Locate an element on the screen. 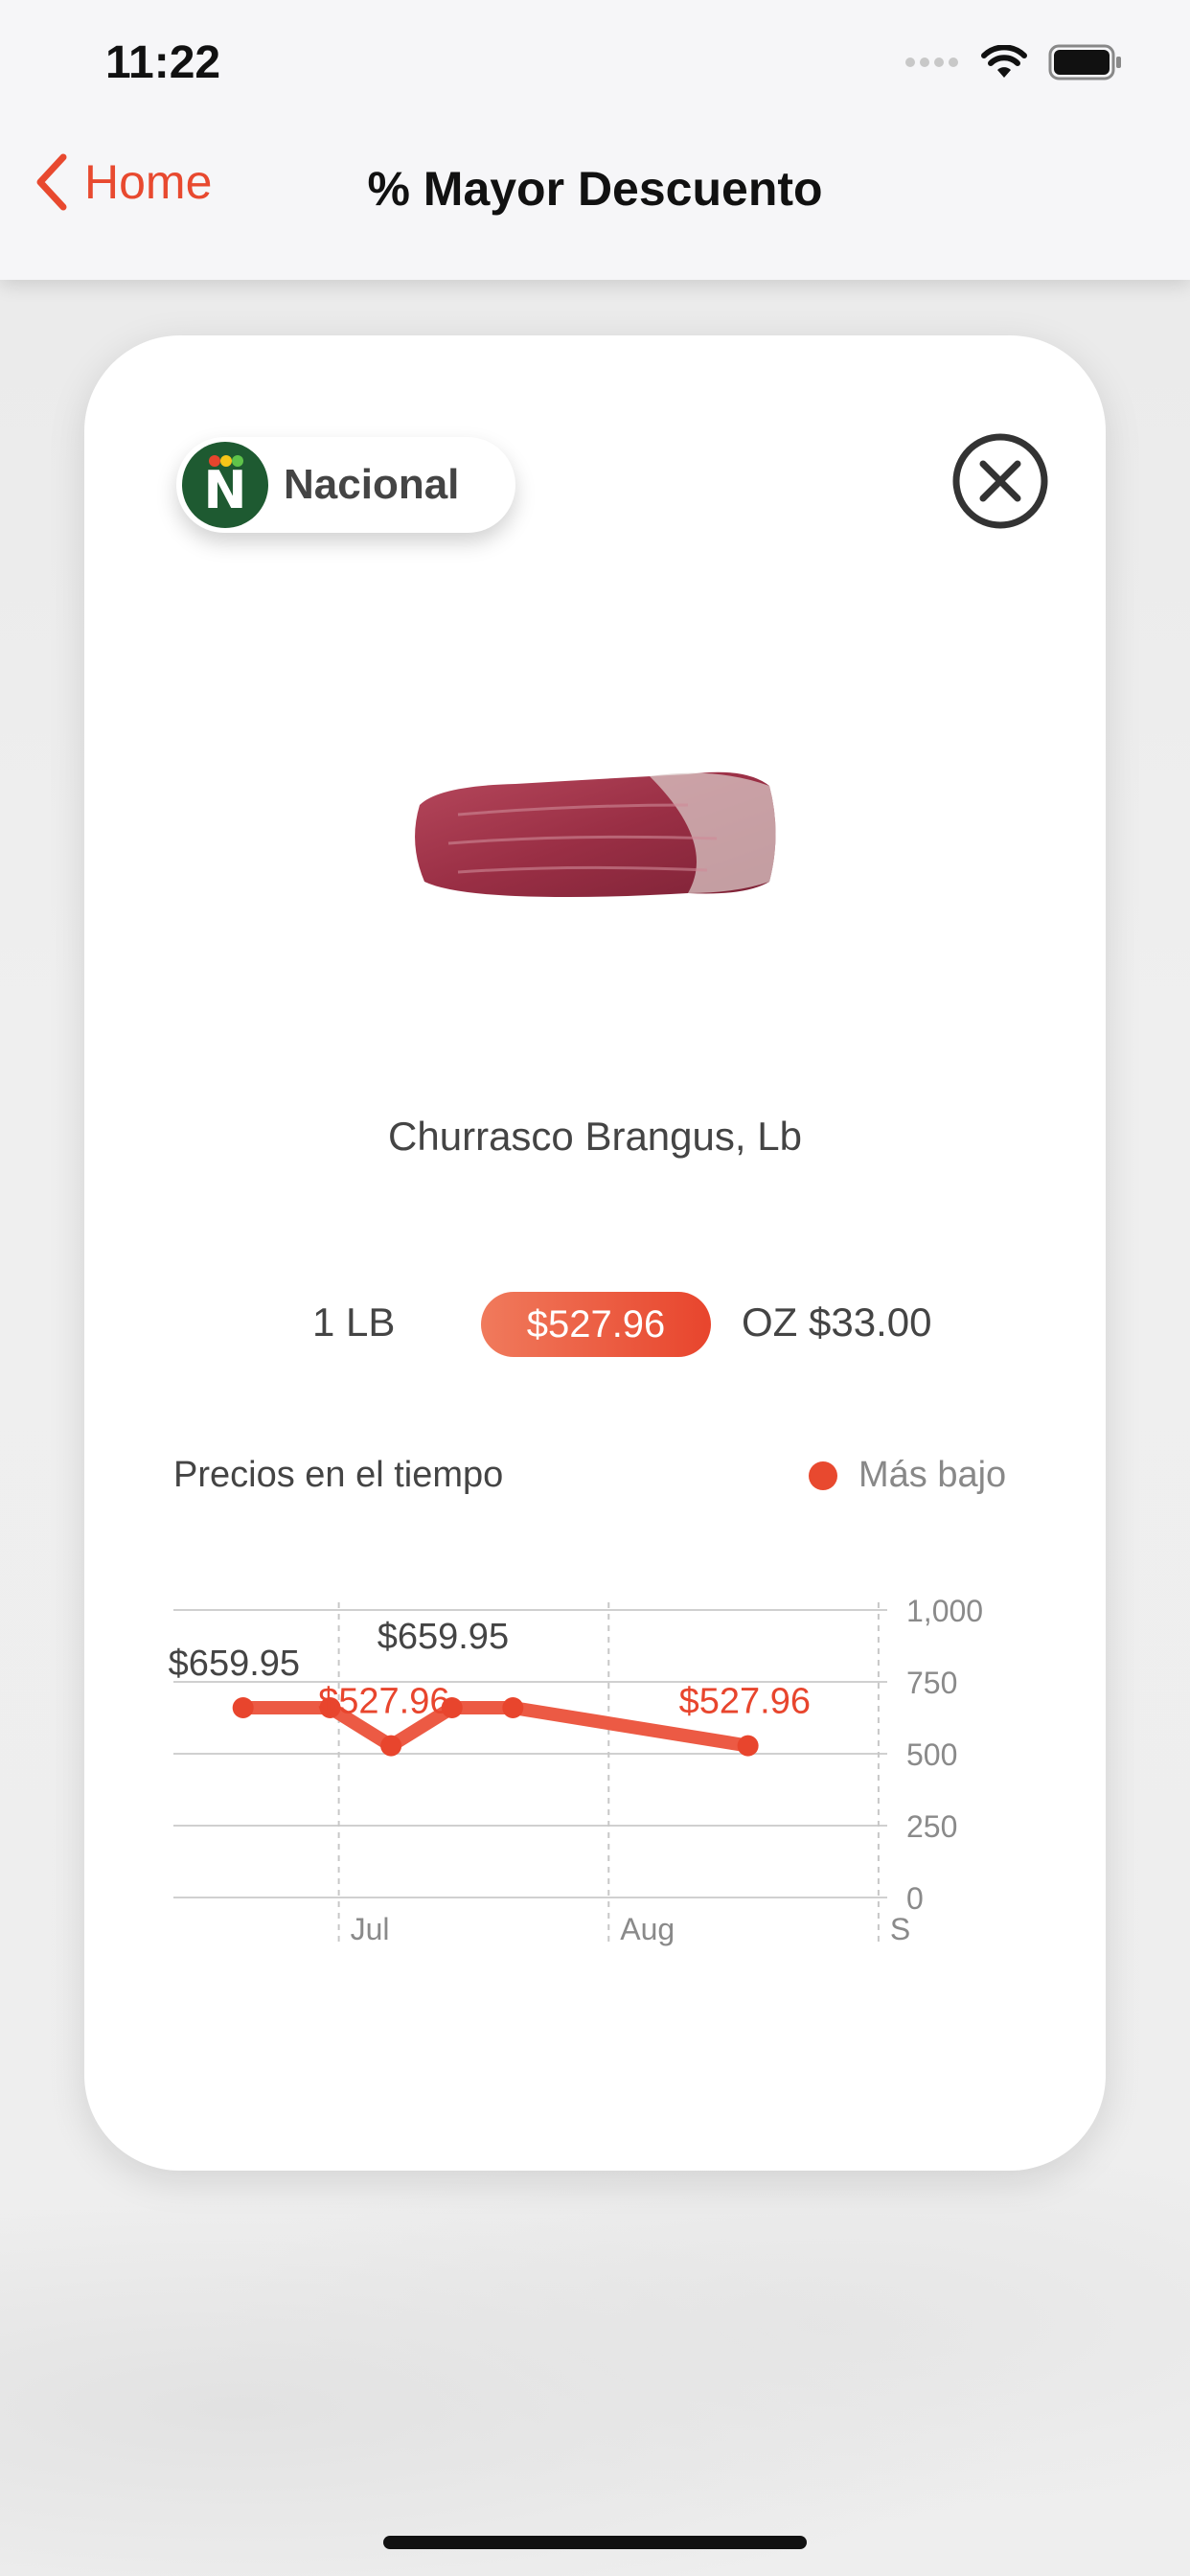  wifi-icon is located at coordinates (1004, 62).